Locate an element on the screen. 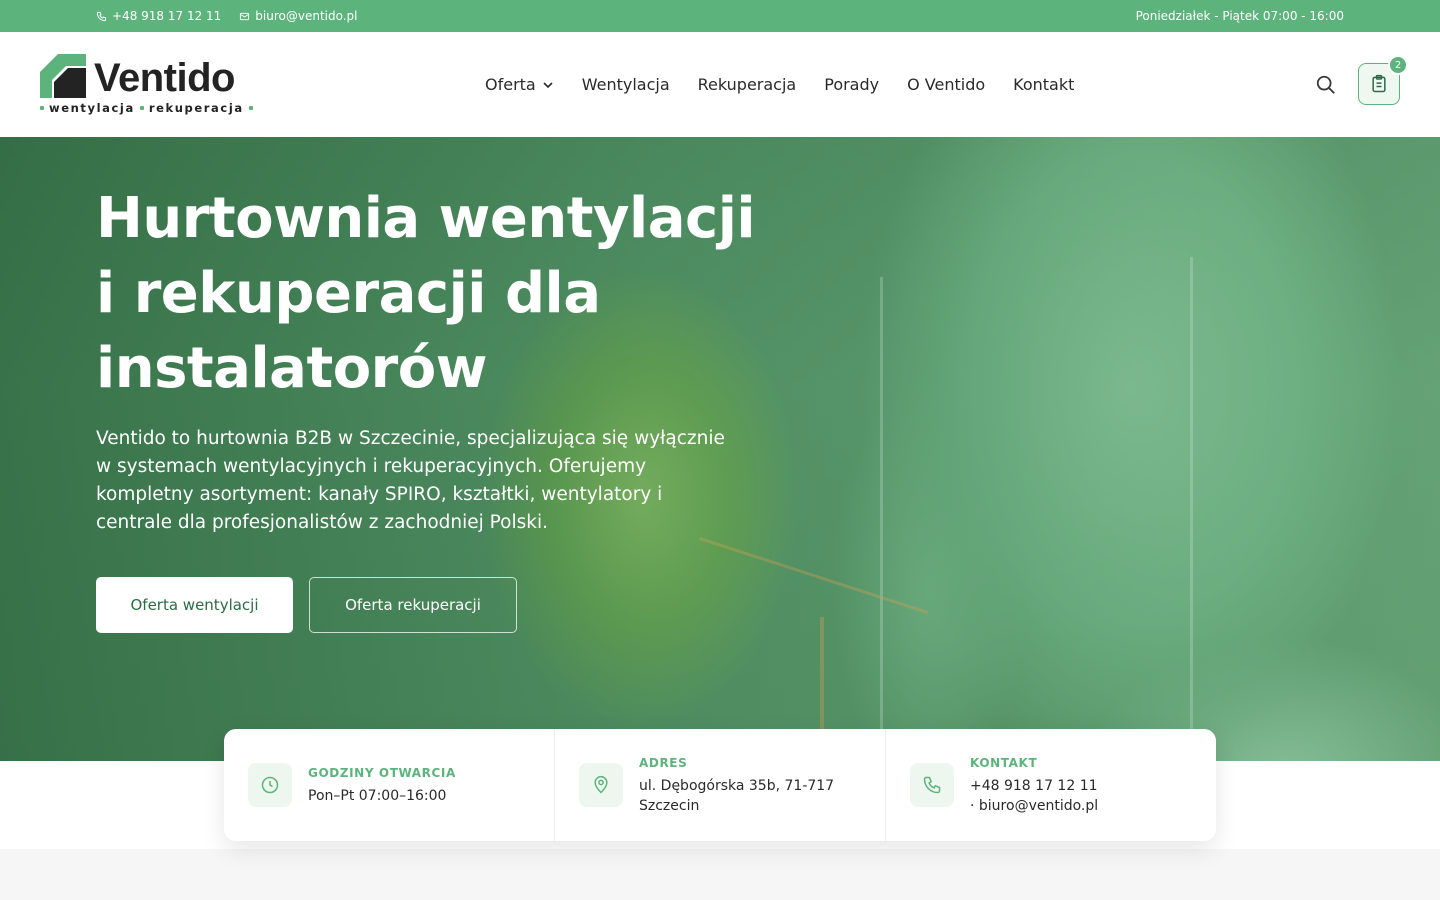  nav-item-kontakt: Kontakt is located at coordinates (1043, 84).